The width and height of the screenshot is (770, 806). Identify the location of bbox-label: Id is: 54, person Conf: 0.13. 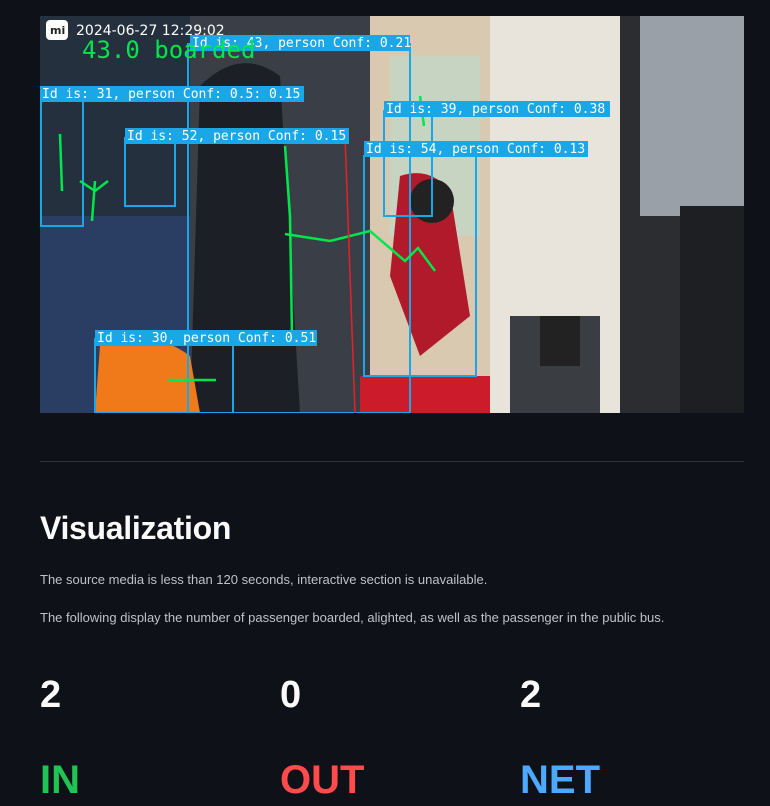
(475, 149).